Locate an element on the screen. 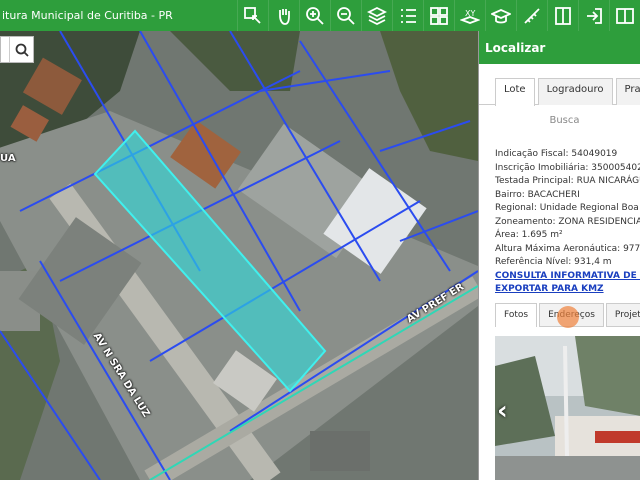  info-line: Altura Máxima Aeronáutica: 977 m is located at coordinates (567, 248).